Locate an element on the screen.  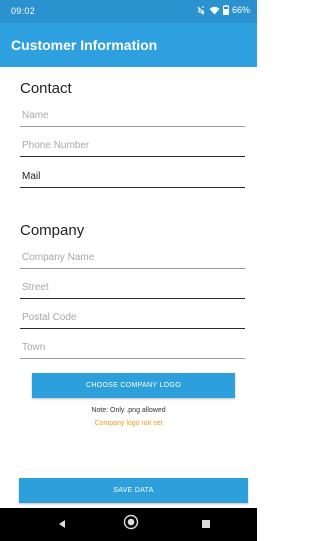
postal-code-field is located at coordinates (132, 318).